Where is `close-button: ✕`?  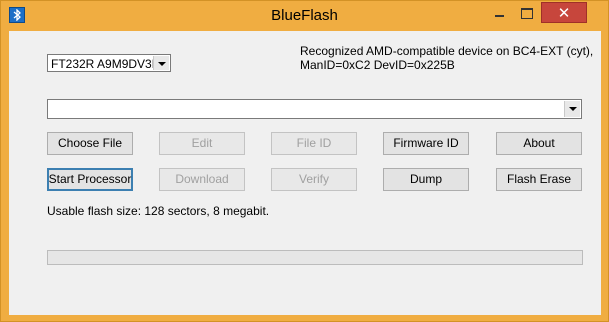 close-button: ✕ is located at coordinates (564, 12).